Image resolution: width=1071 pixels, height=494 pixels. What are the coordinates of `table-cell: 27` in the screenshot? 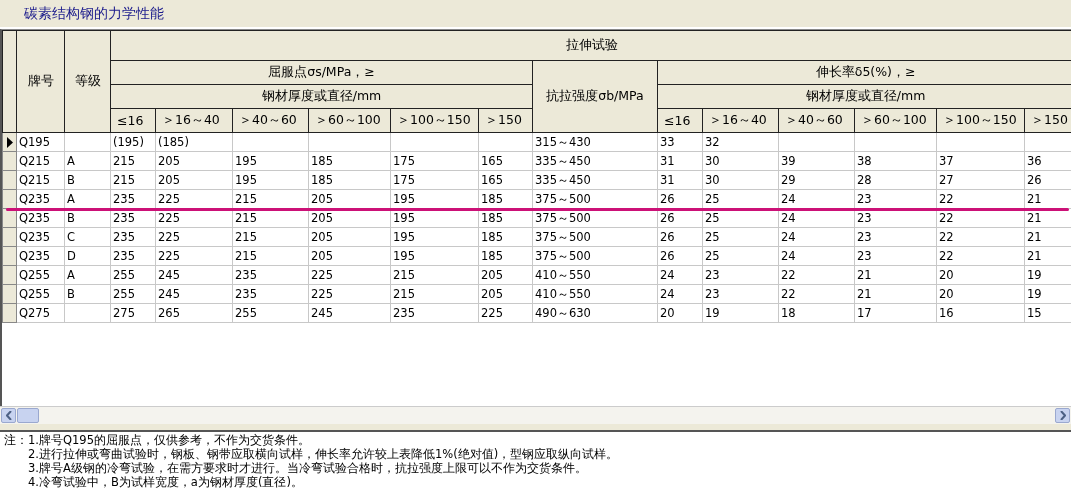 It's located at (946, 180).